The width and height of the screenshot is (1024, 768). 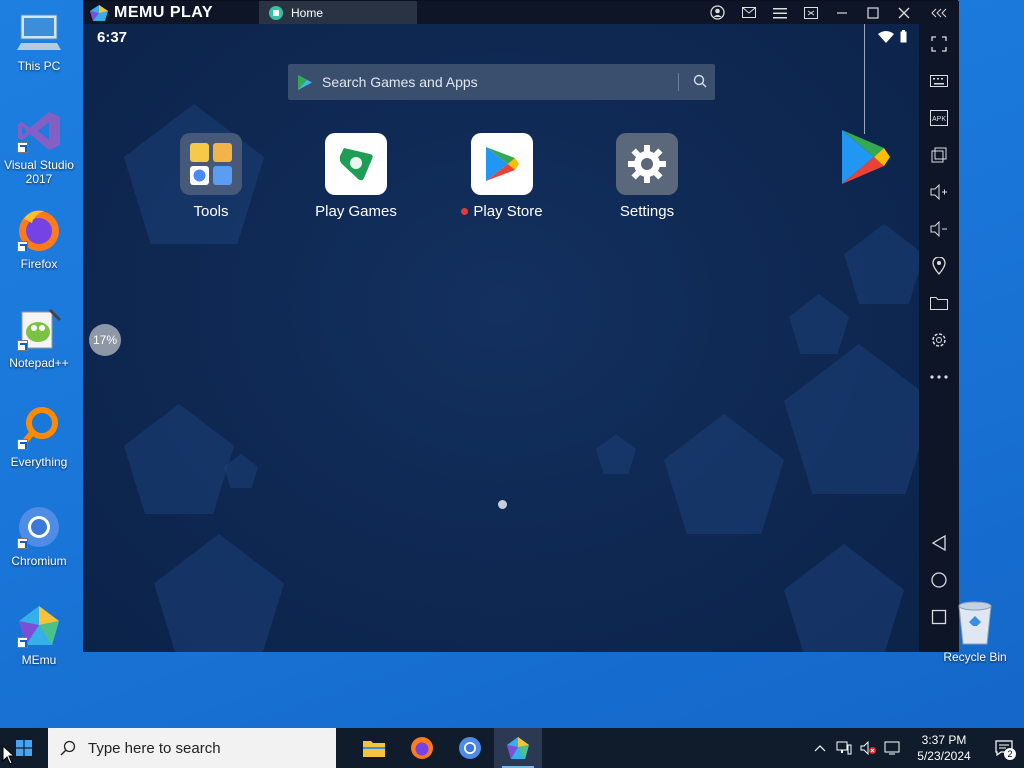 What do you see at coordinates (939, 118) in the screenshot?
I see `apk-button: APK` at bounding box center [939, 118].